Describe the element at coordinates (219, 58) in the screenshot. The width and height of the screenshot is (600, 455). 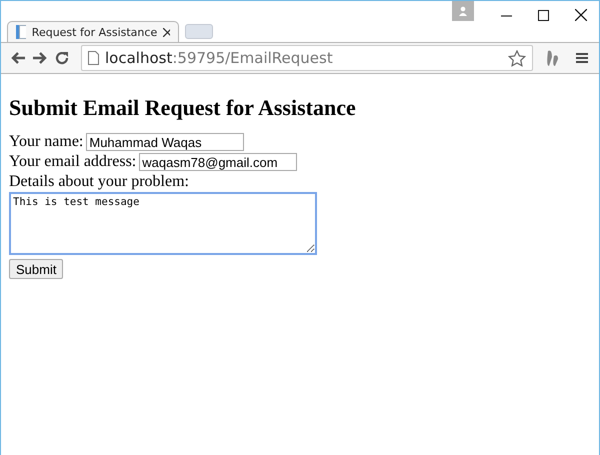
I see `url-text: localhost:59795/EmailRequest` at that location.